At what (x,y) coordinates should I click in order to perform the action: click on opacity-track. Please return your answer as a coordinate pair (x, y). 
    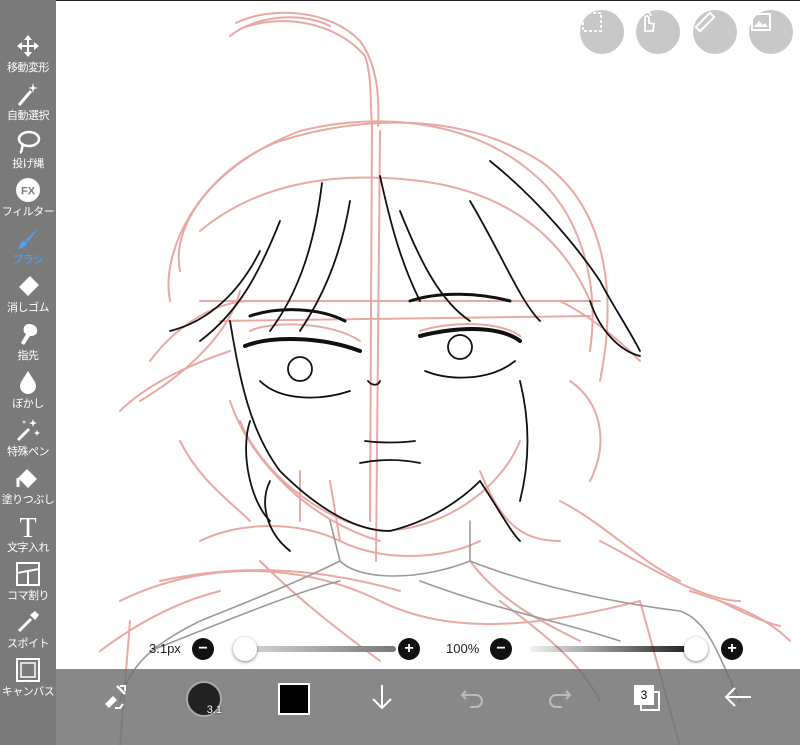
    Looking at the image, I should click on (615, 649).